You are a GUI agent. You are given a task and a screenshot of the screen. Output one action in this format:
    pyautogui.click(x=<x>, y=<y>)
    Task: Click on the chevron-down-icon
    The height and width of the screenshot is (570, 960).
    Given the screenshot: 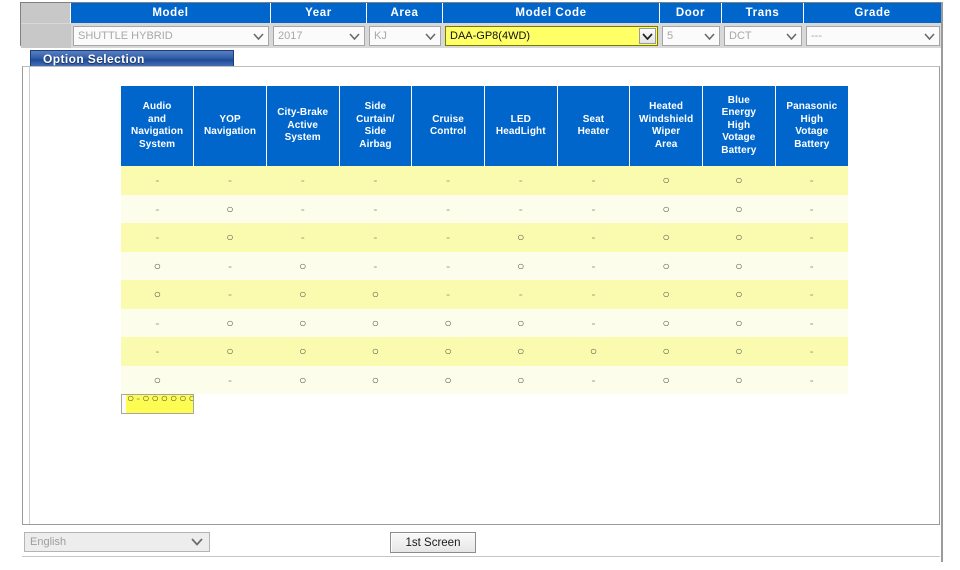 What is the action you would take?
    pyautogui.click(x=647, y=36)
    